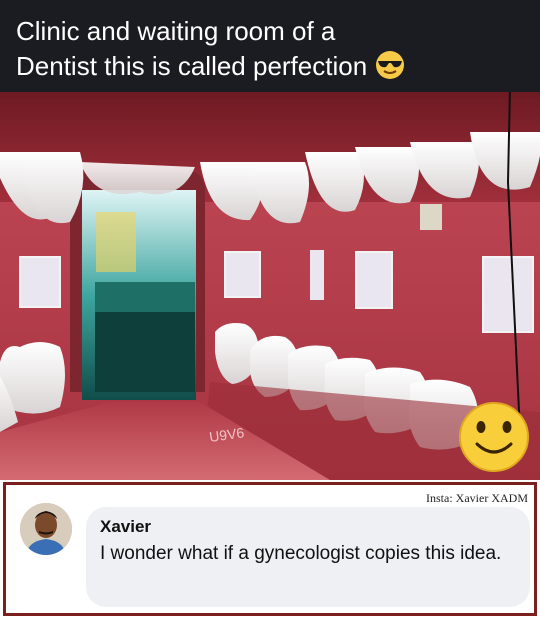 The height and width of the screenshot is (620, 540). Describe the element at coordinates (192, 66) in the screenshot. I see `caption-line-2-text: Dentist this is called perfection` at that location.